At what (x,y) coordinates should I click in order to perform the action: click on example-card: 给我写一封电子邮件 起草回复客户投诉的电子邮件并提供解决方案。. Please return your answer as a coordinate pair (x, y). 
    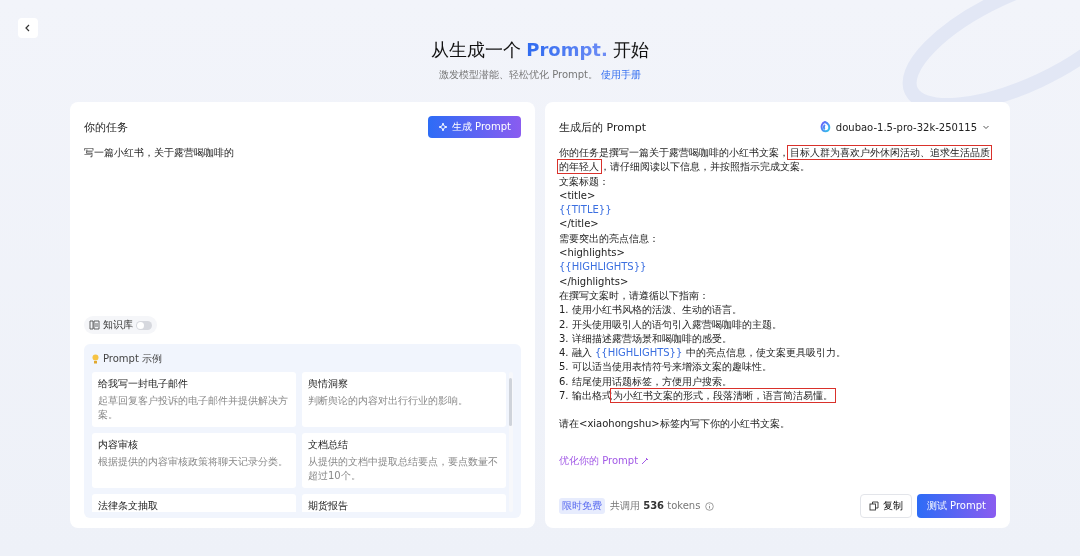
    Looking at the image, I should click on (194, 399).